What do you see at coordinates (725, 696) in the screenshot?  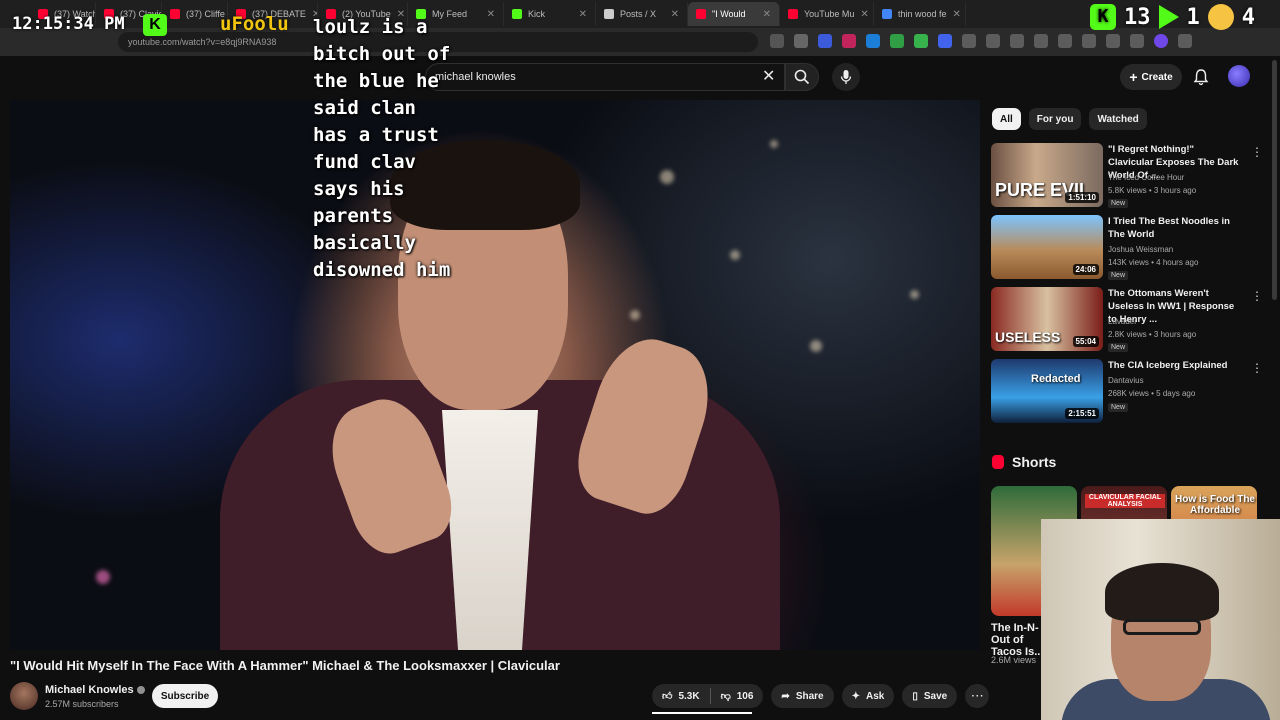 I see `thumbs-down-icon: 👎︎` at bounding box center [725, 696].